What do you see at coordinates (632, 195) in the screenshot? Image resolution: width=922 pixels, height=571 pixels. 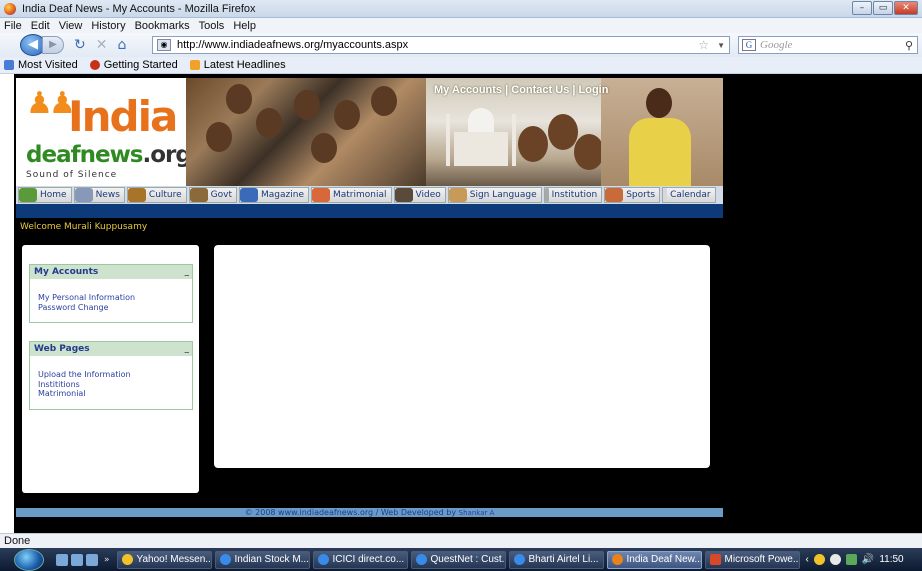 I see `tab-sports: Sports` at bounding box center [632, 195].